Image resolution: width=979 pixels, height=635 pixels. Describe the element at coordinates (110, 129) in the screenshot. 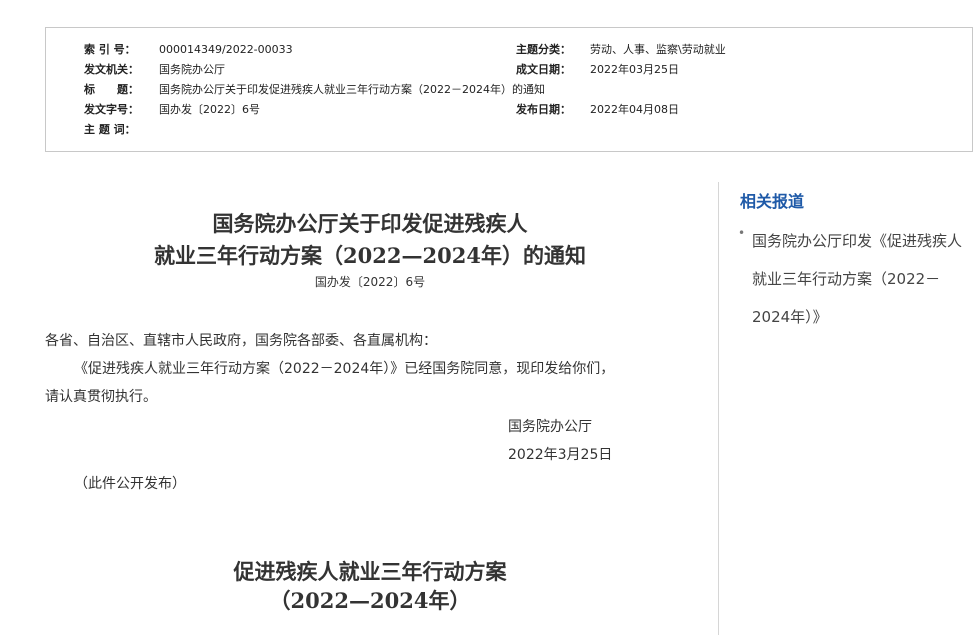

I see `keywords-label: 主 题 词：` at that location.